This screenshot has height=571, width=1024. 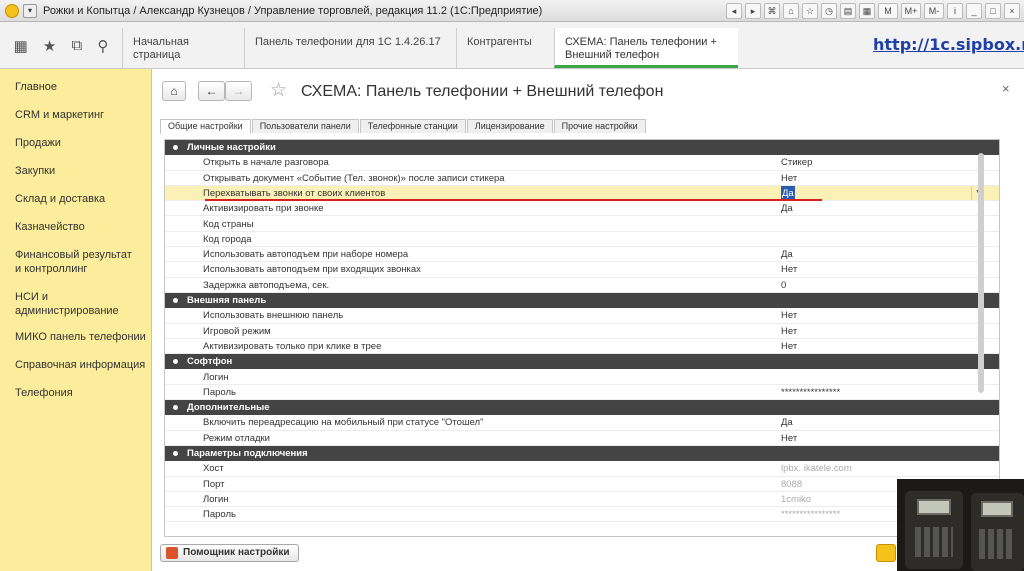 I want to click on settings-row: Режим отладки Нет, so click(x=582, y=438).